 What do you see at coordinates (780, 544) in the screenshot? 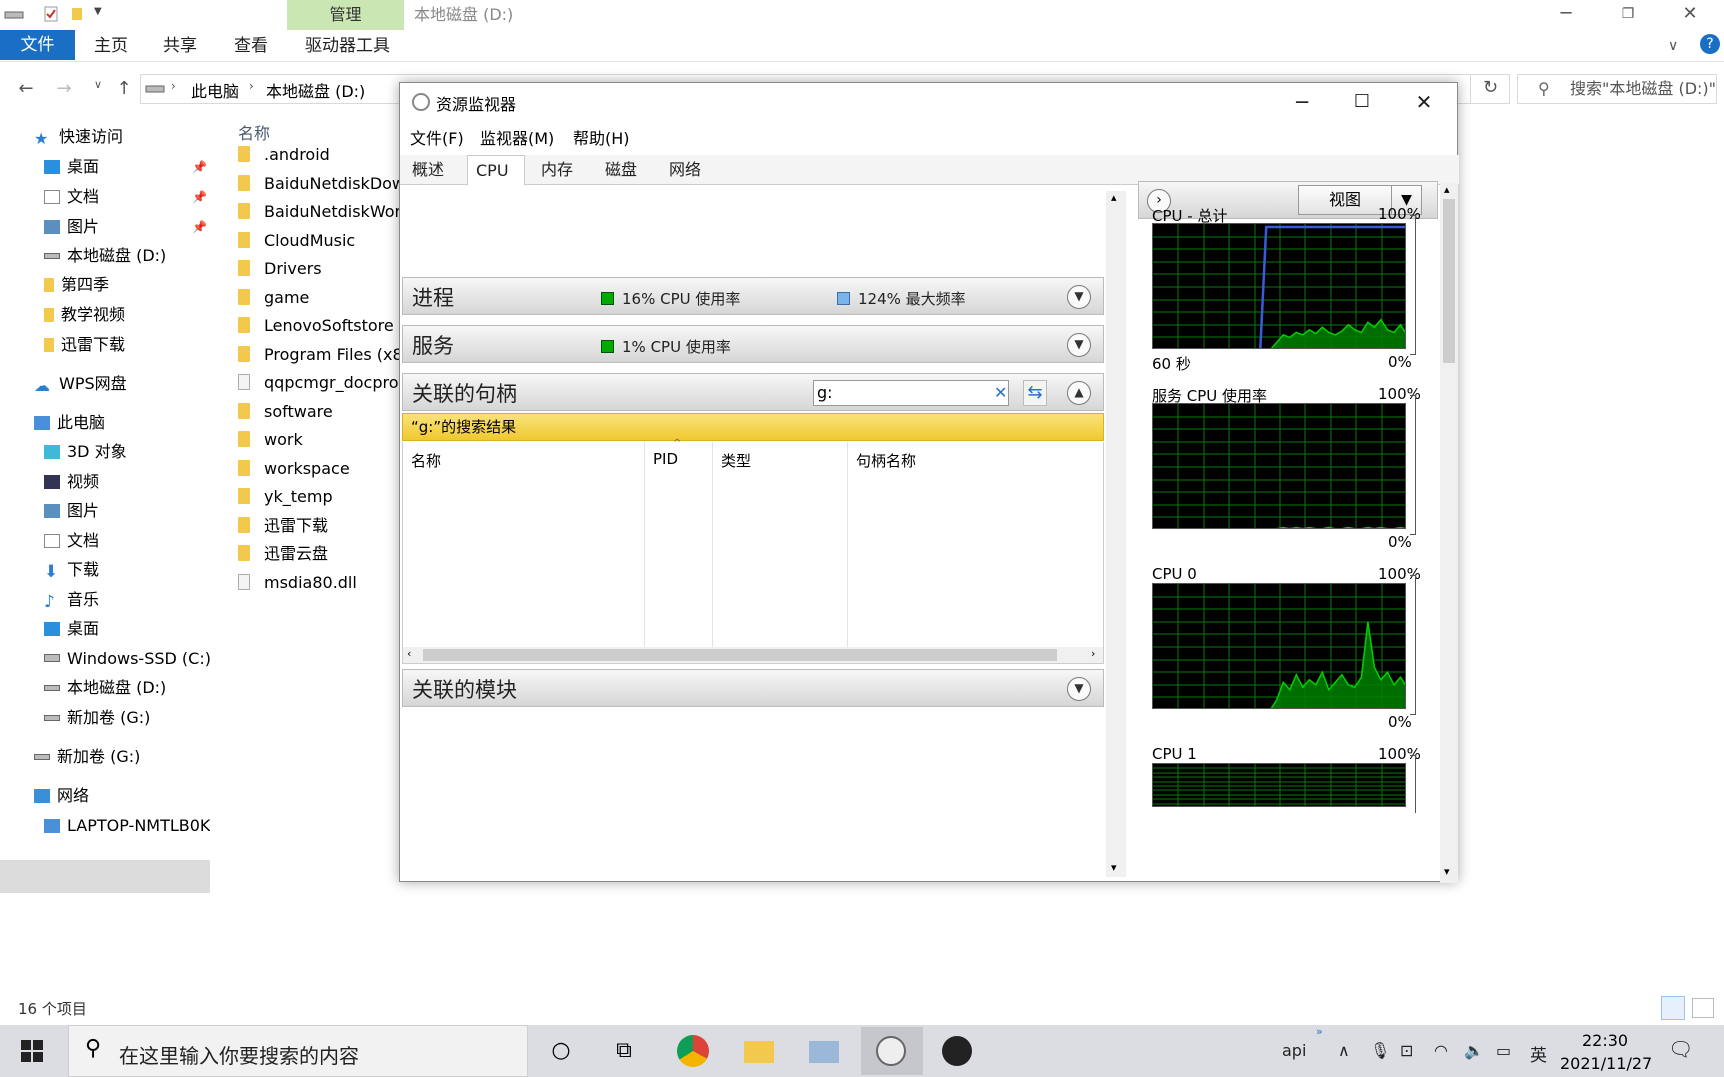
I see `col-type: 类型` at bounding box center [780, 544].